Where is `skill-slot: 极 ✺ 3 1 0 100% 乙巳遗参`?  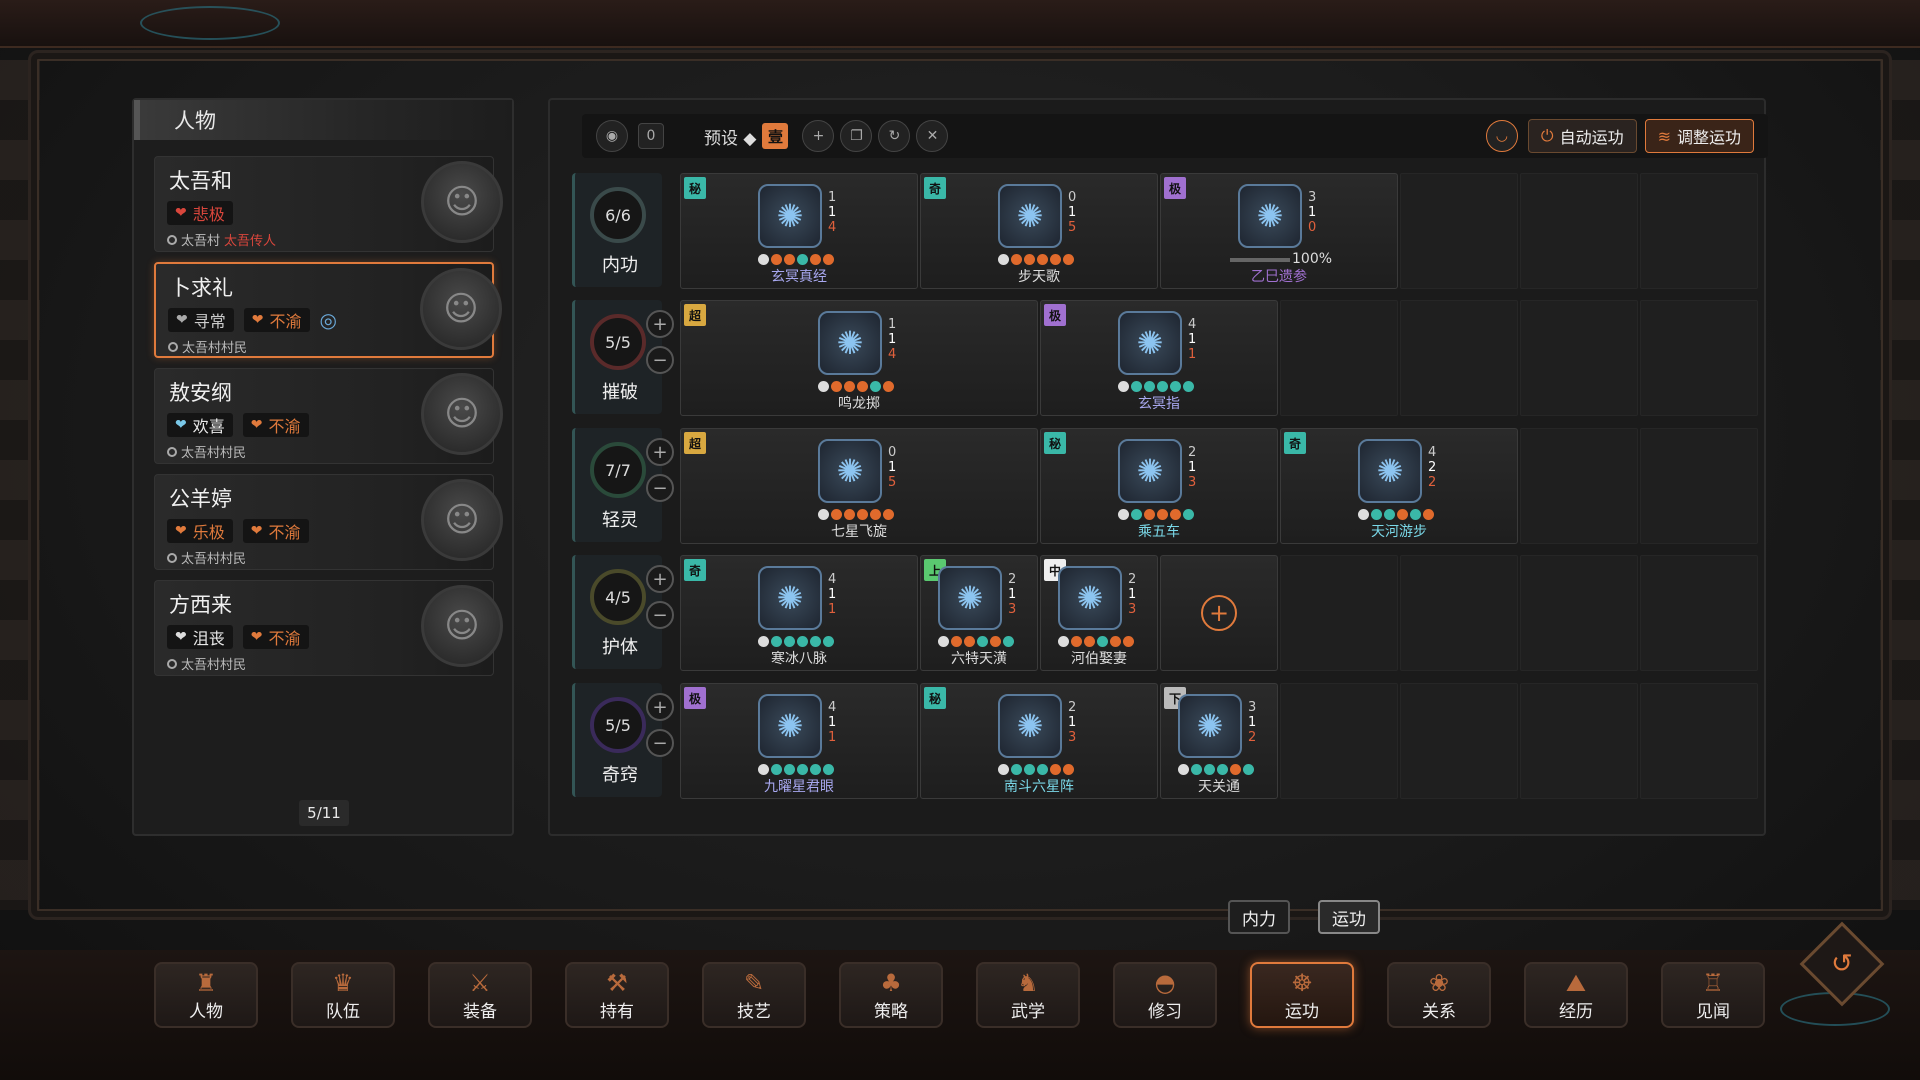
skill-slot: 极 ✺ 3 1 0 100% 乙巳遗参 is located at coordinates (1279, 231).